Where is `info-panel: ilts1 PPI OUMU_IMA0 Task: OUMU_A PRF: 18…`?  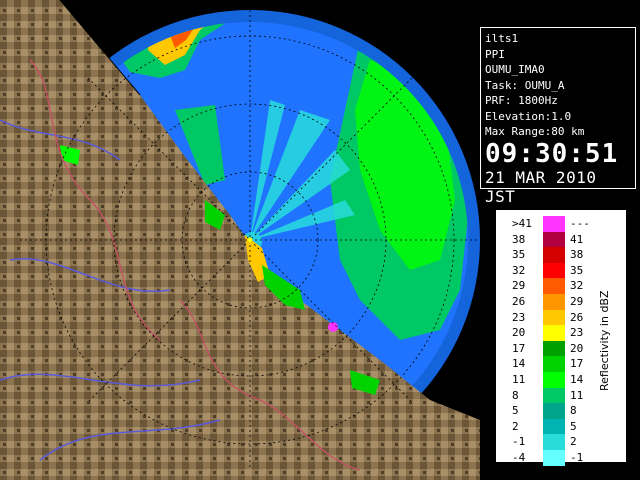
info-panel: ilts1 PPI OUMU_IMA0 Task: OUMU_A PRF: 18… is located at coordinates (558, 116).